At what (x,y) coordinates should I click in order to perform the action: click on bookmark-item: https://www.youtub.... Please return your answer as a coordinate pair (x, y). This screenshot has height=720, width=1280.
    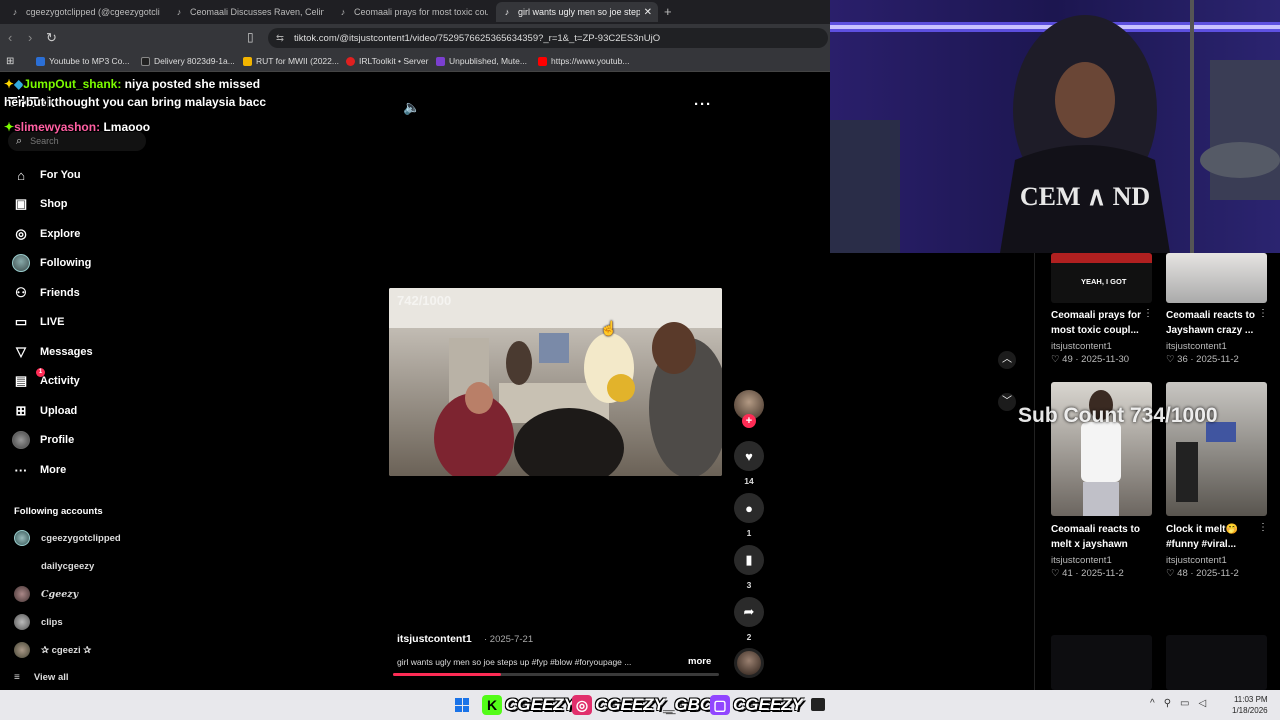
    Looking at the image, I should click on (583, 61).